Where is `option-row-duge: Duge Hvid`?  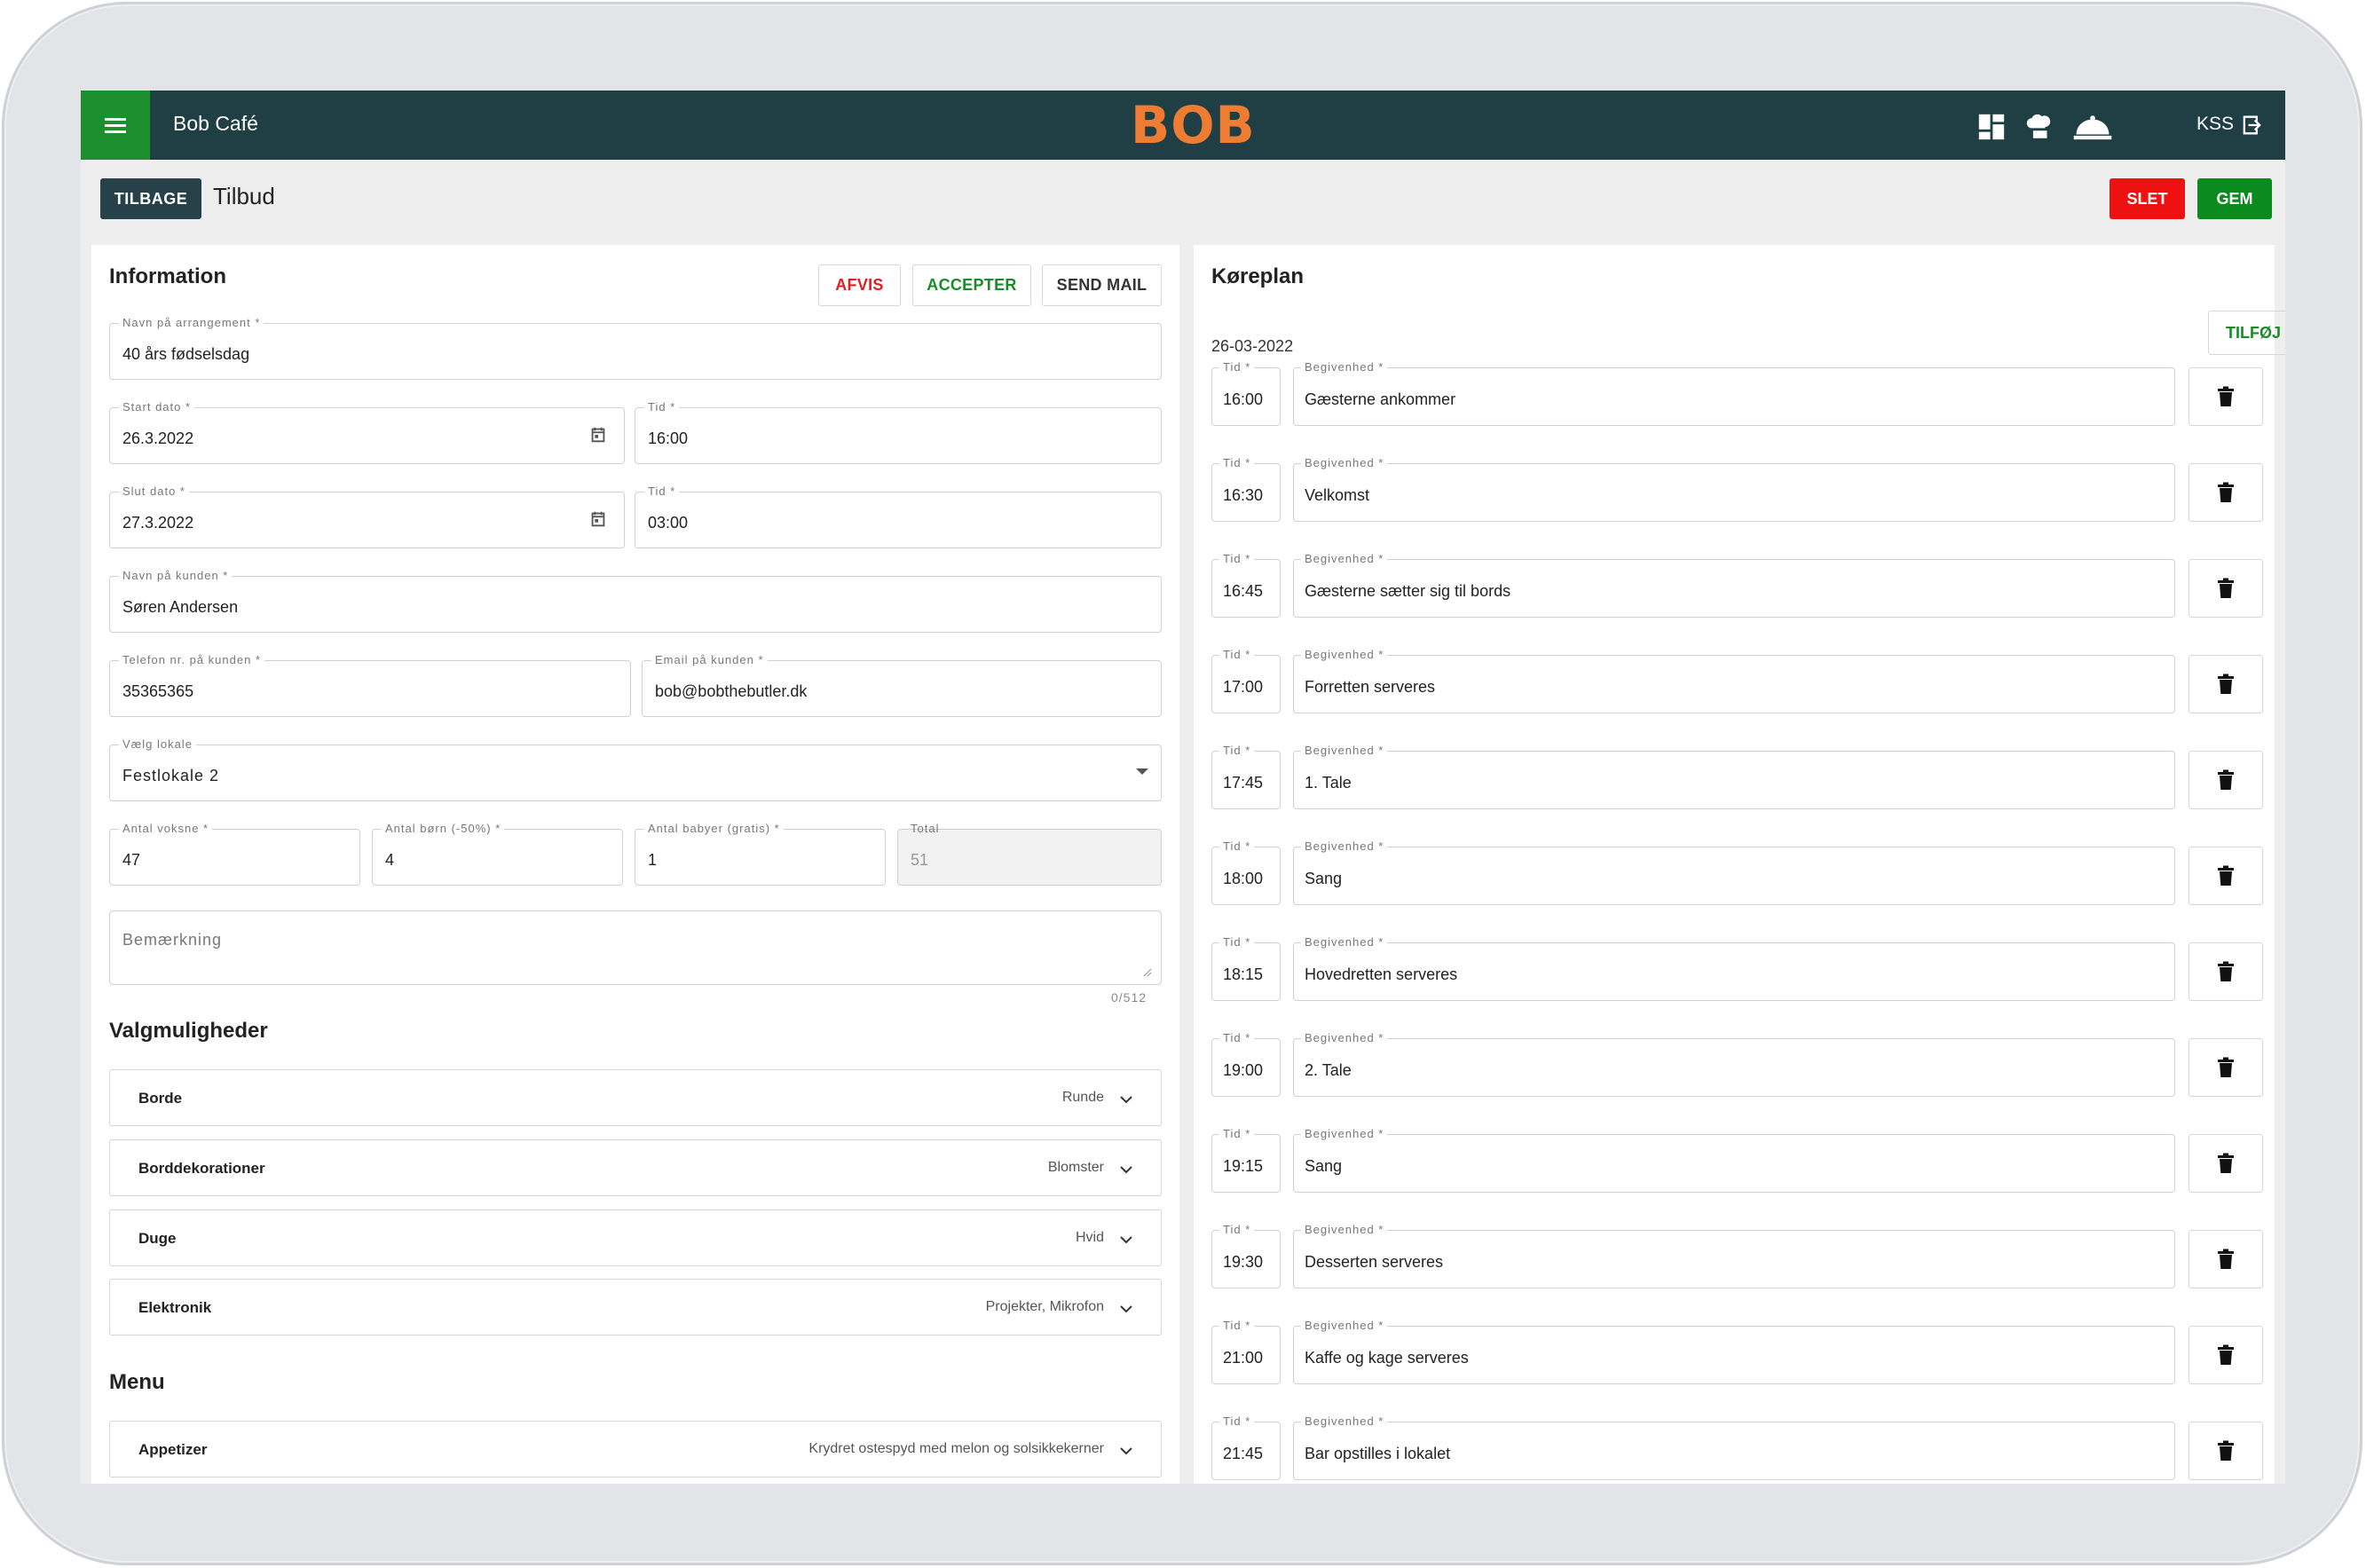
option-row-duge: Duge Hvid is located at coordinates (635, 1237).